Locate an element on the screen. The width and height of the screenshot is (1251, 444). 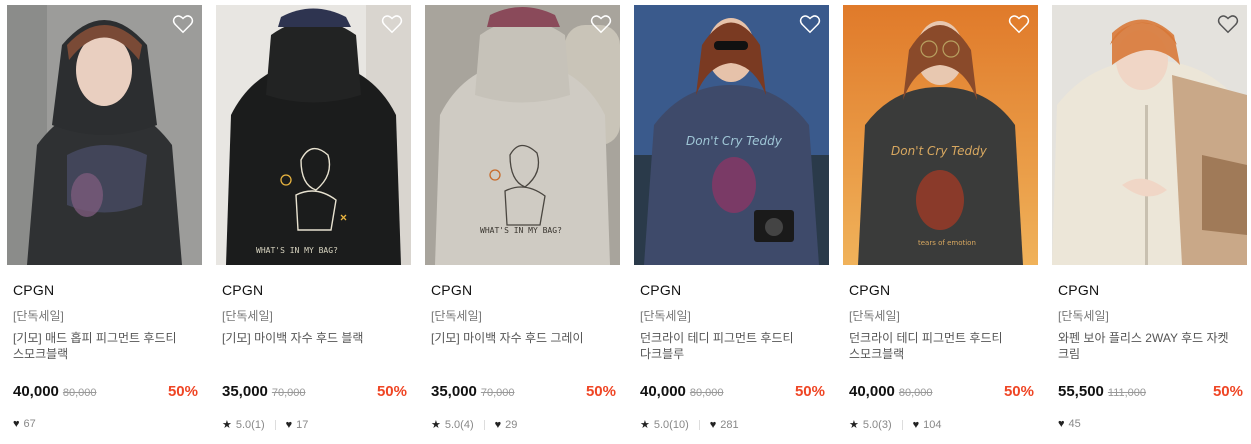
product-price: 55,500 111,000 is located at coordinates (1102, 391).